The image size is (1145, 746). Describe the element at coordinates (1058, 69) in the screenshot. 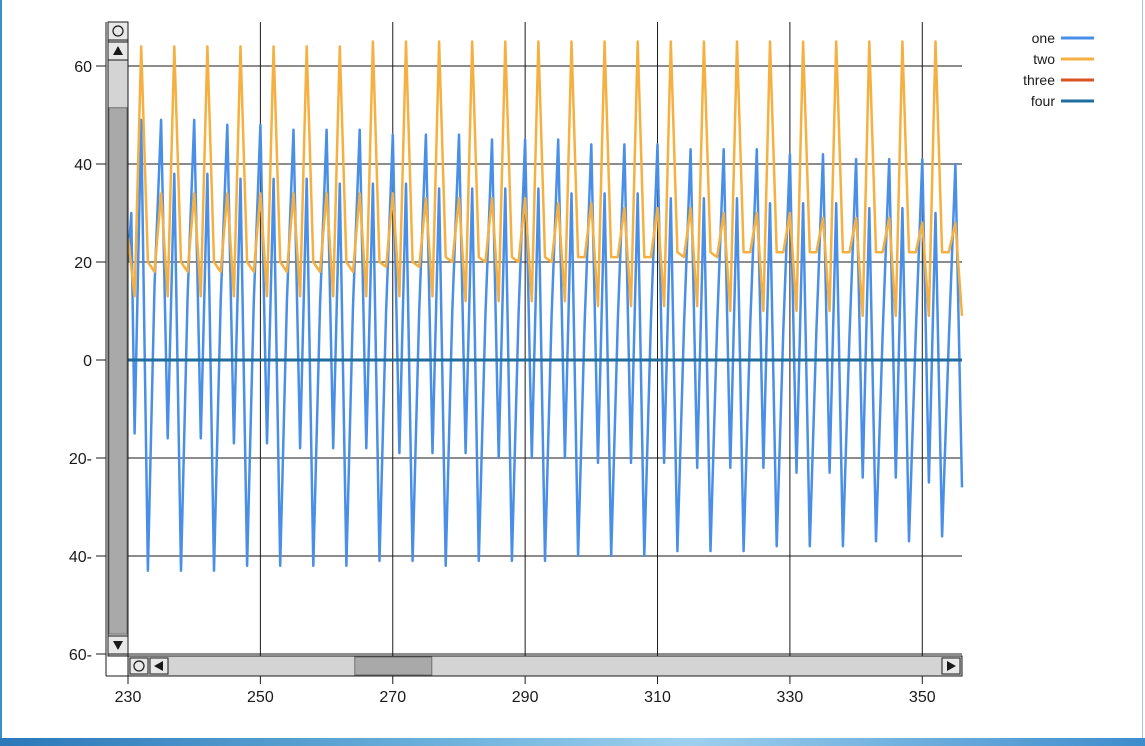

I see `legend: one two three four` at that location.